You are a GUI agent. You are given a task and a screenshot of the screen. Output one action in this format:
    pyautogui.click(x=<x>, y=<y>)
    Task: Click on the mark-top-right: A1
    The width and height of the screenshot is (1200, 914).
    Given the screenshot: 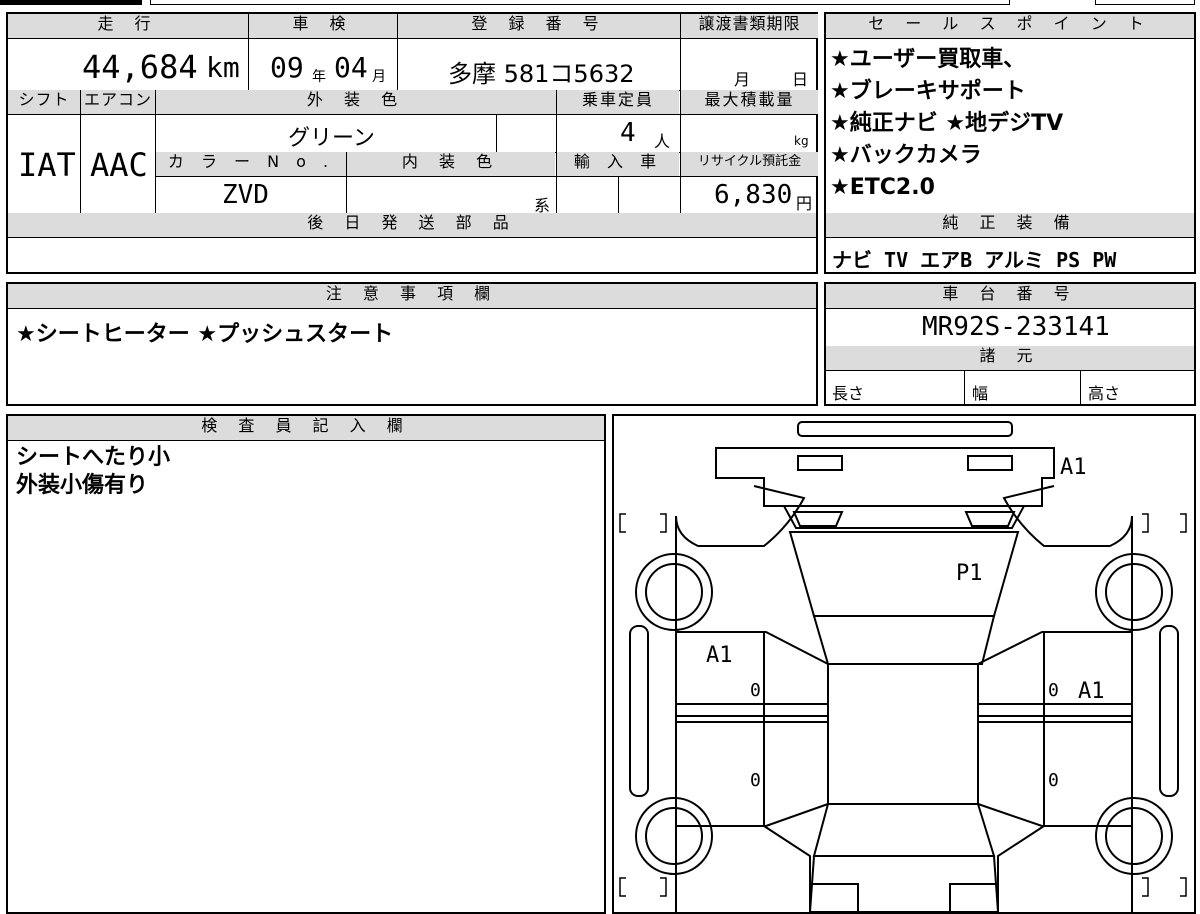 What is the action you would take?
    pyautogui.click(x=1073, y=467)
    